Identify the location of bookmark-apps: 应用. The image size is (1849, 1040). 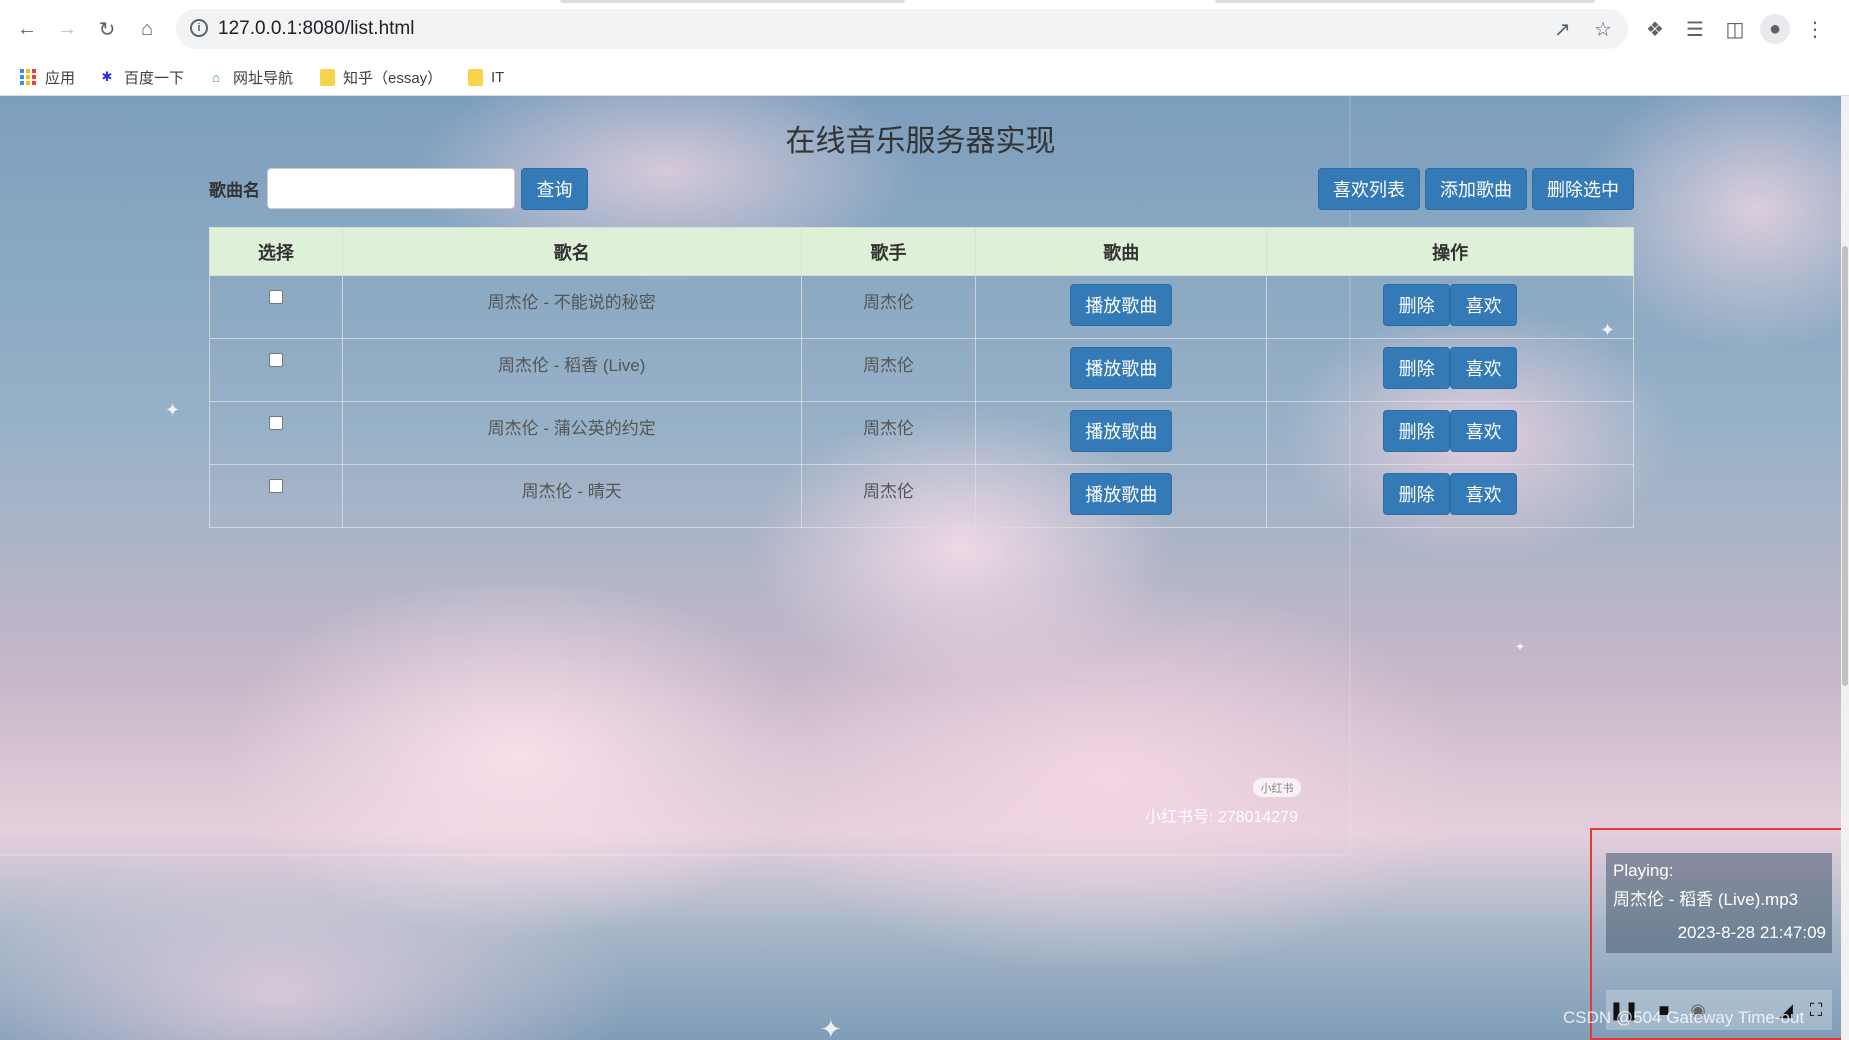
(47, 77).